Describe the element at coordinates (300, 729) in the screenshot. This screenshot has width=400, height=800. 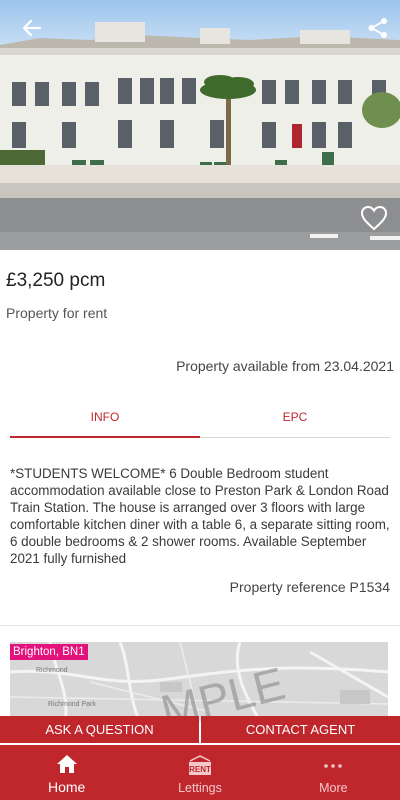
I see `contact-agent-button: CONTACT AGENT` at that location.